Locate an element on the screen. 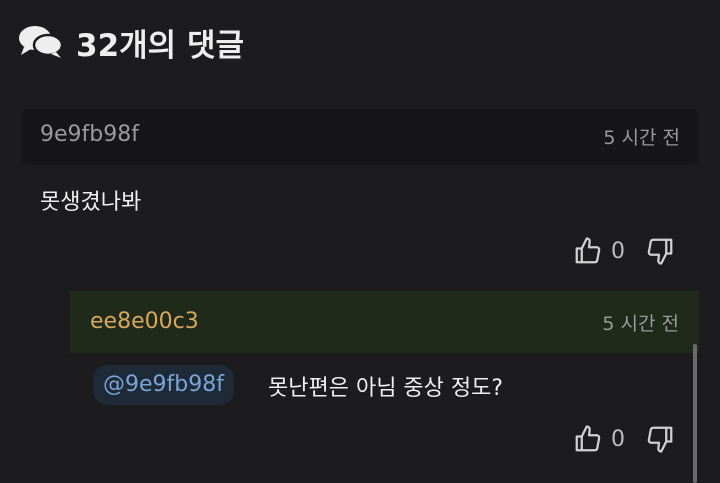 This screenshot has height=483, width=720. like-count: 0 is located at coordinates (618, 251).